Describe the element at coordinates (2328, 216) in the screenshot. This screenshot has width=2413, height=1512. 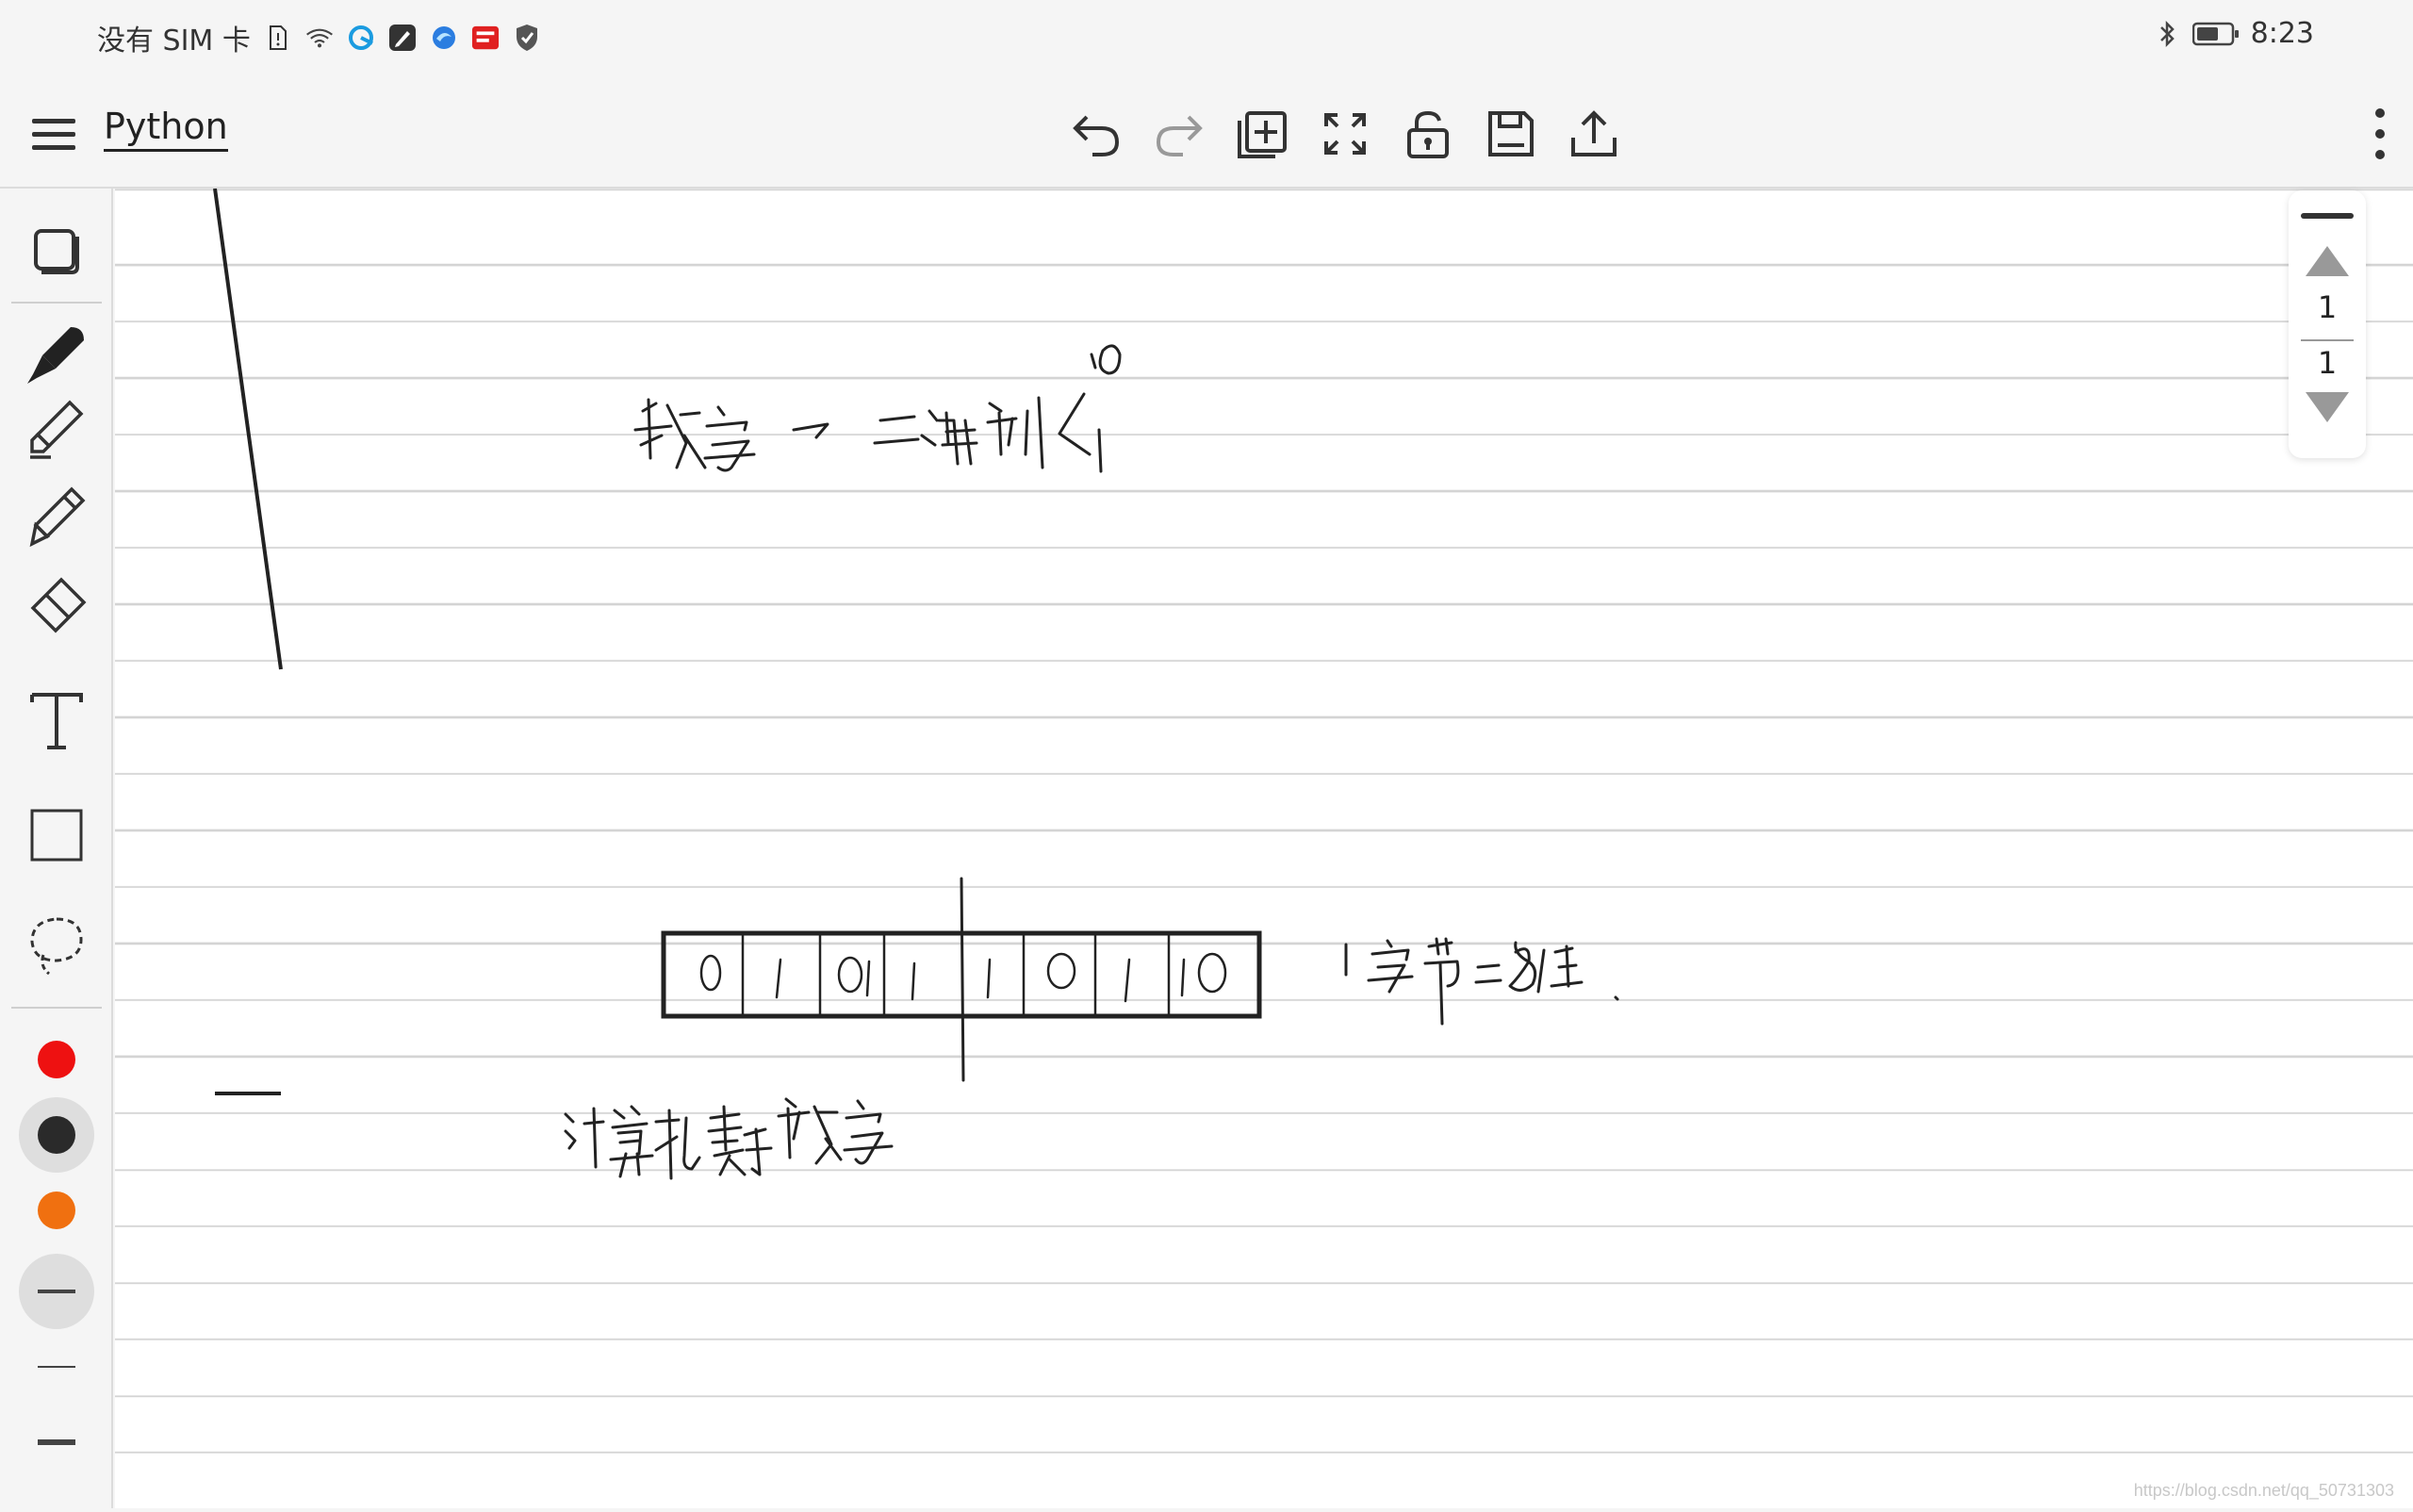
I see `collapse-handle` at that location.